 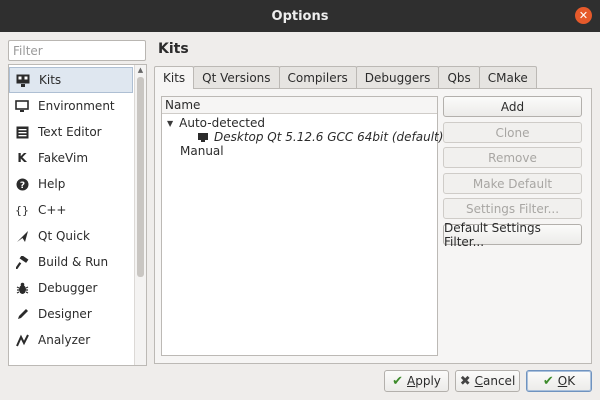 I want to click on tree-group-label: Manual, so click(x=202, y=151).